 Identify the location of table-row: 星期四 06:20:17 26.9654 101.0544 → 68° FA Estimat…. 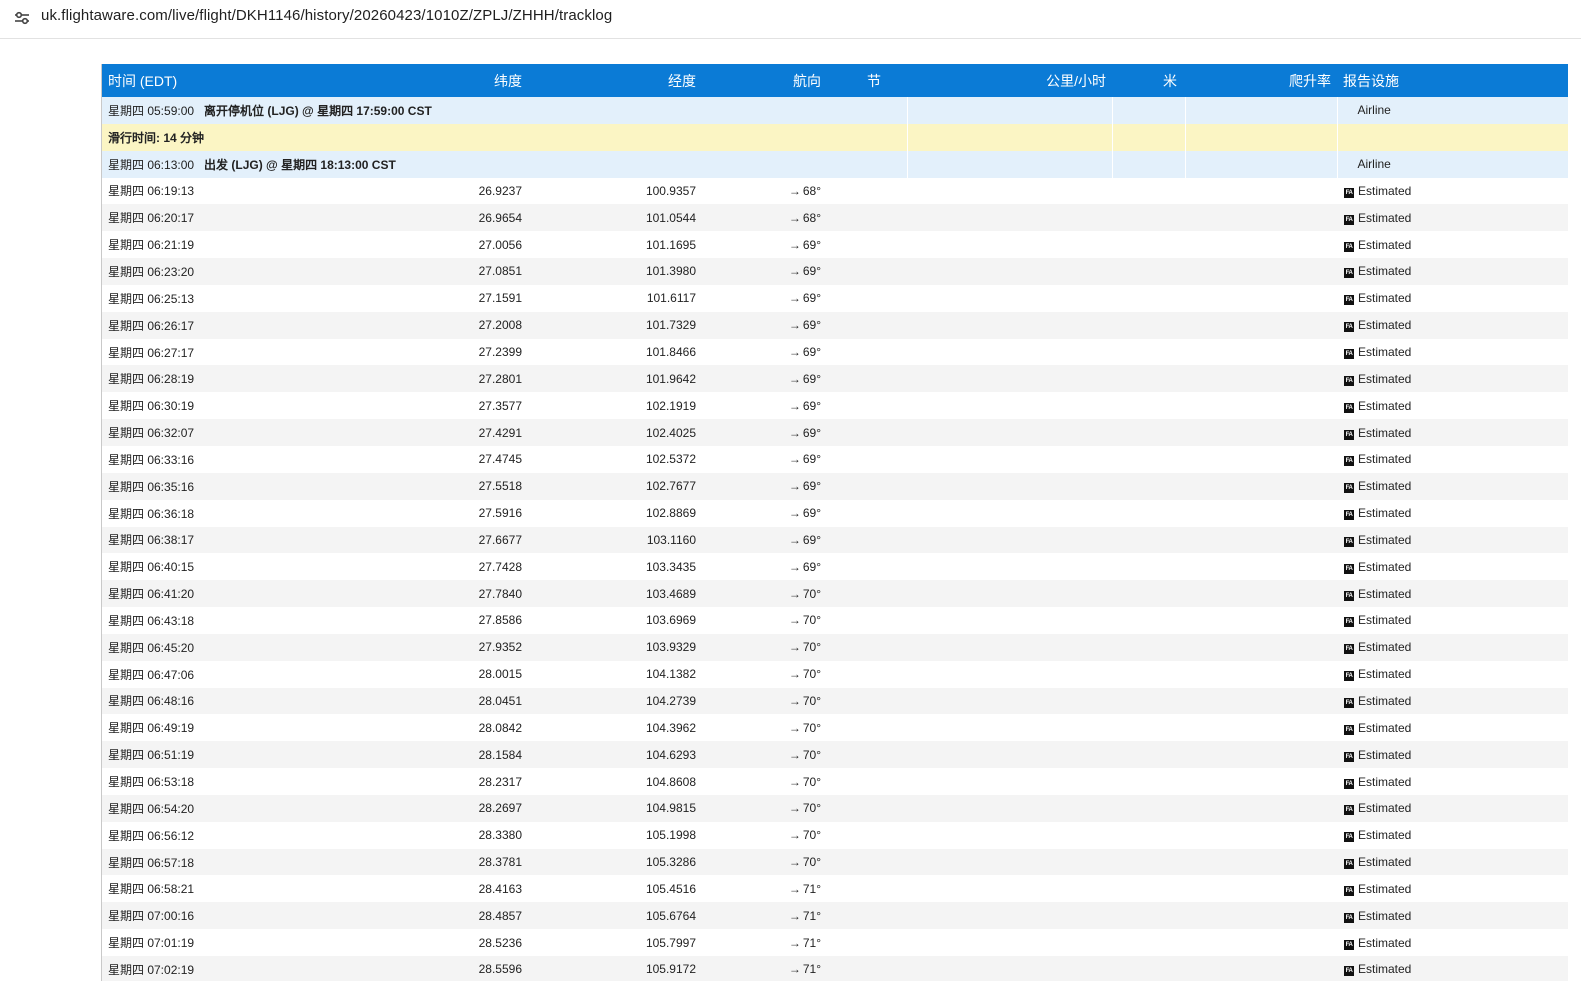
(835, 218).